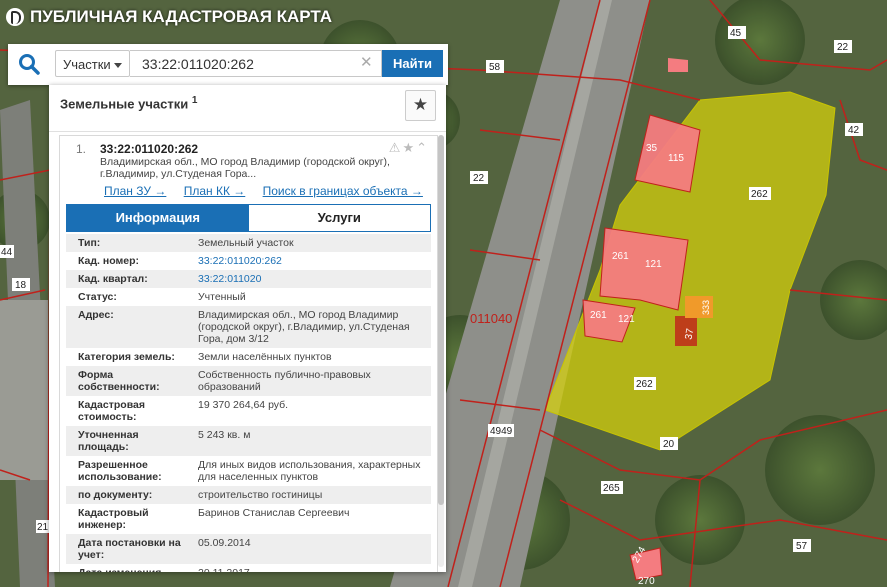 The width and height of the screenshot is (887, 587). What do you see at coordinates (491, 318) in the screenshot?
I see `map-label: 011040` at bounding box center [491, 318].